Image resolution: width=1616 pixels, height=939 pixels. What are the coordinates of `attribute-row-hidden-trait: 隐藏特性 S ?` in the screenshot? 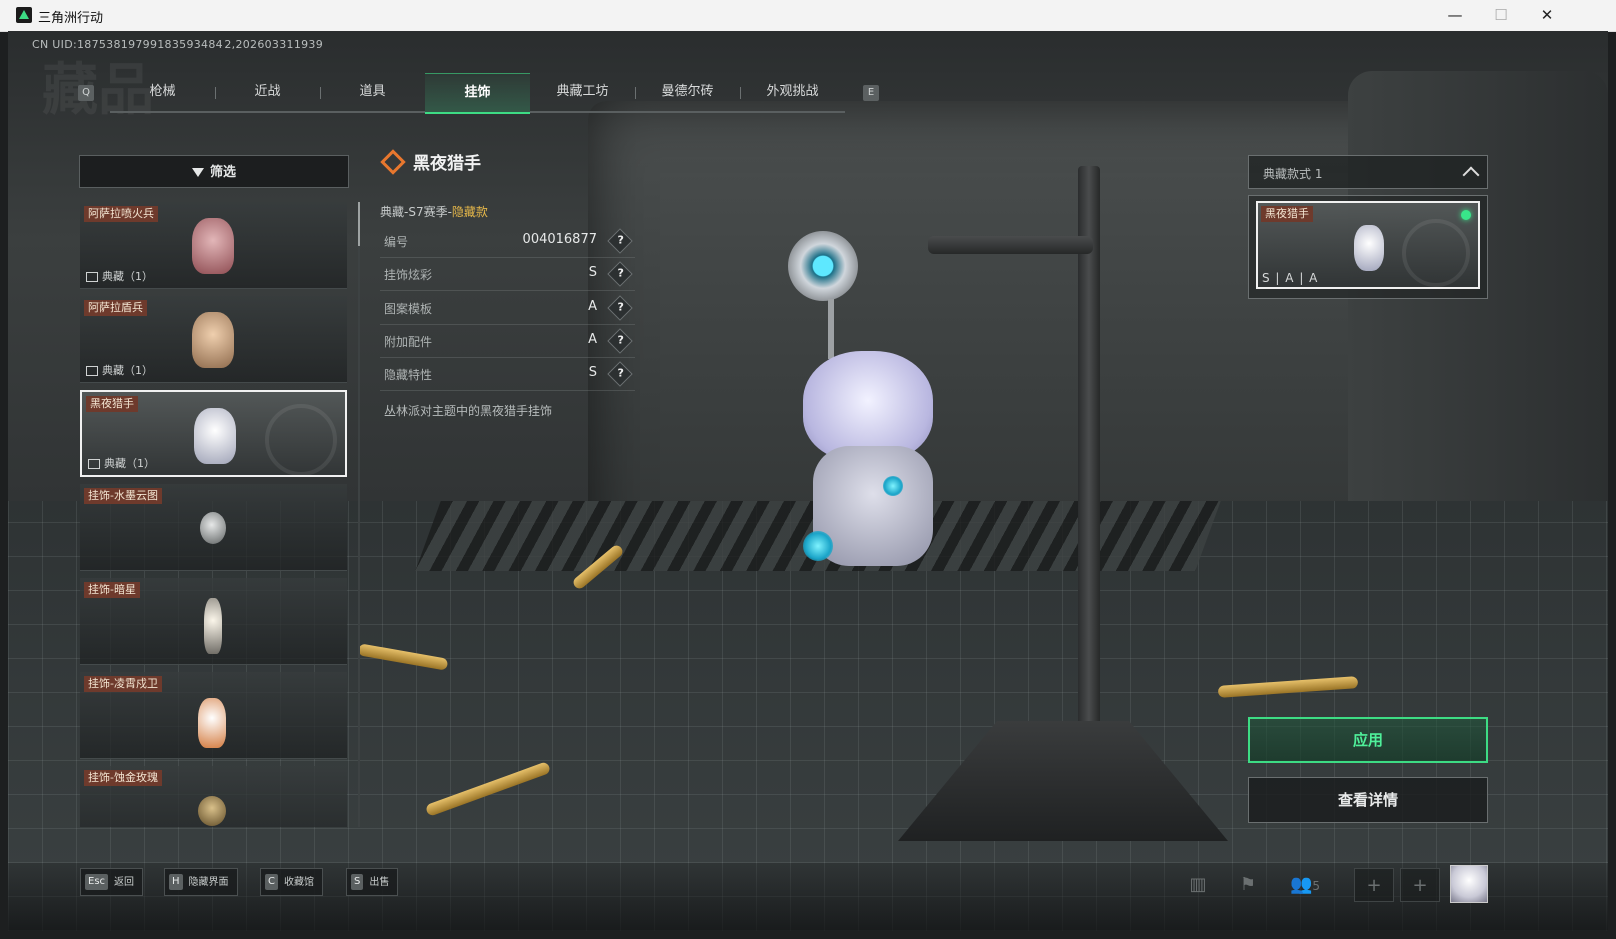 It's located at (507, 374).